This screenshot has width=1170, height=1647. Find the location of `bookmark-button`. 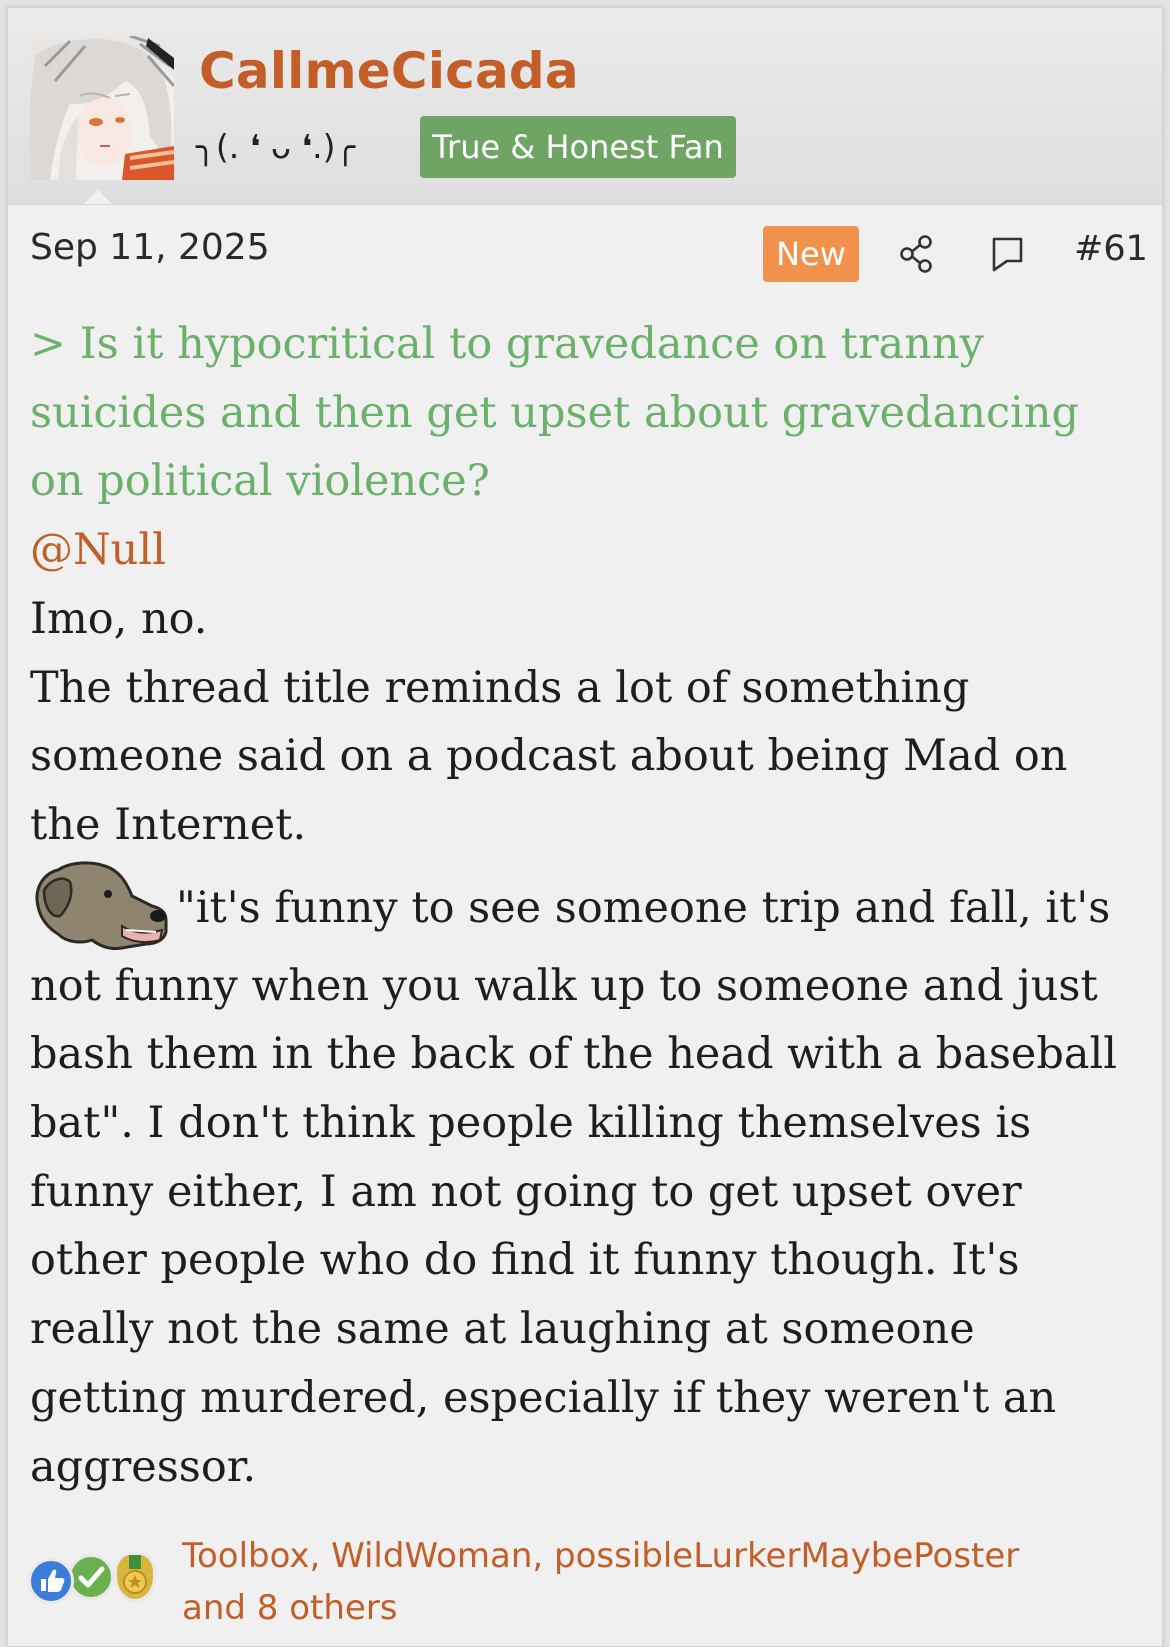

bookmark-button is located at coordinates (1008, 254).